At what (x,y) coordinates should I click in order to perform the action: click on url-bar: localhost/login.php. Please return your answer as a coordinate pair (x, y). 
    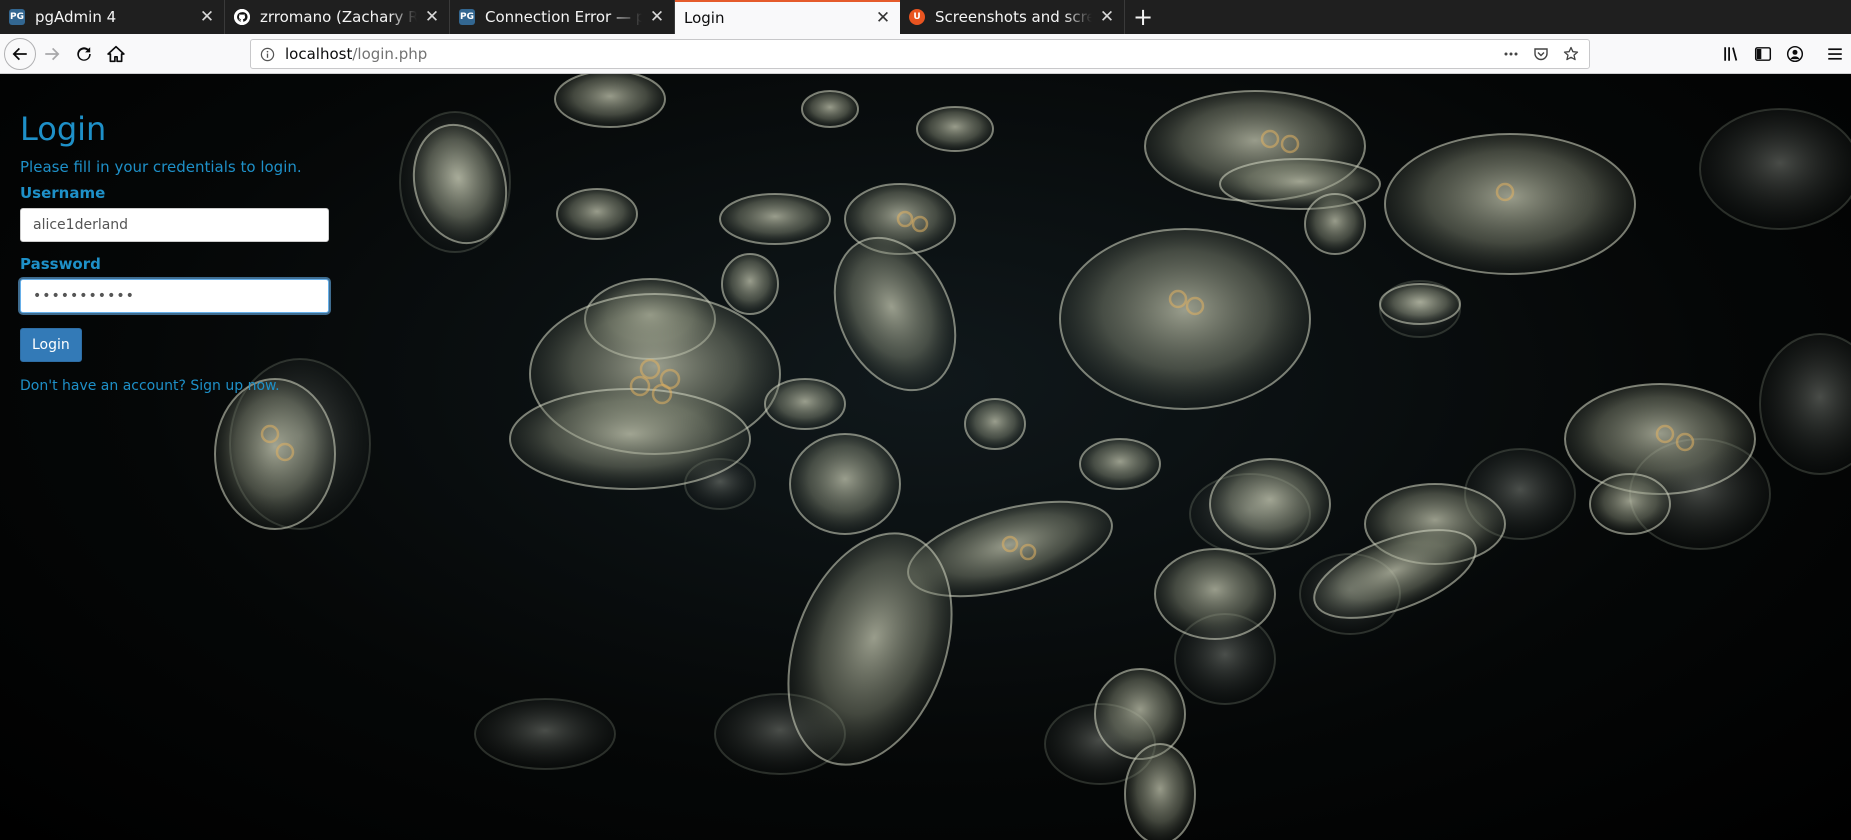
    Looking at the image, I should click on (920, 54).